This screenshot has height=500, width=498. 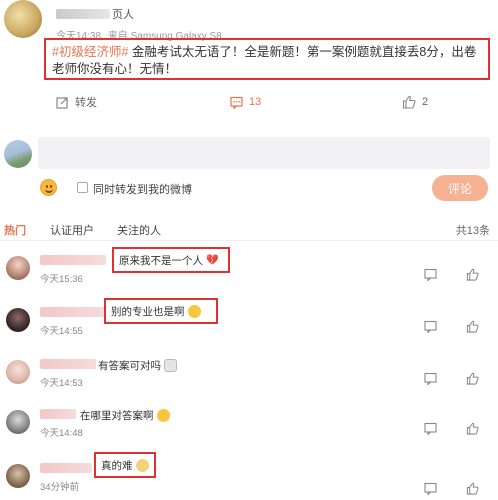 I want to click on forward-checkbox, so click(x=82, y=187).